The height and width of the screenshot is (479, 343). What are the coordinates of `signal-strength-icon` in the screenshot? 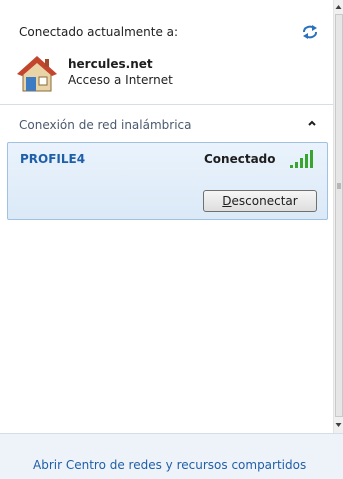 It's located at (301, 159).